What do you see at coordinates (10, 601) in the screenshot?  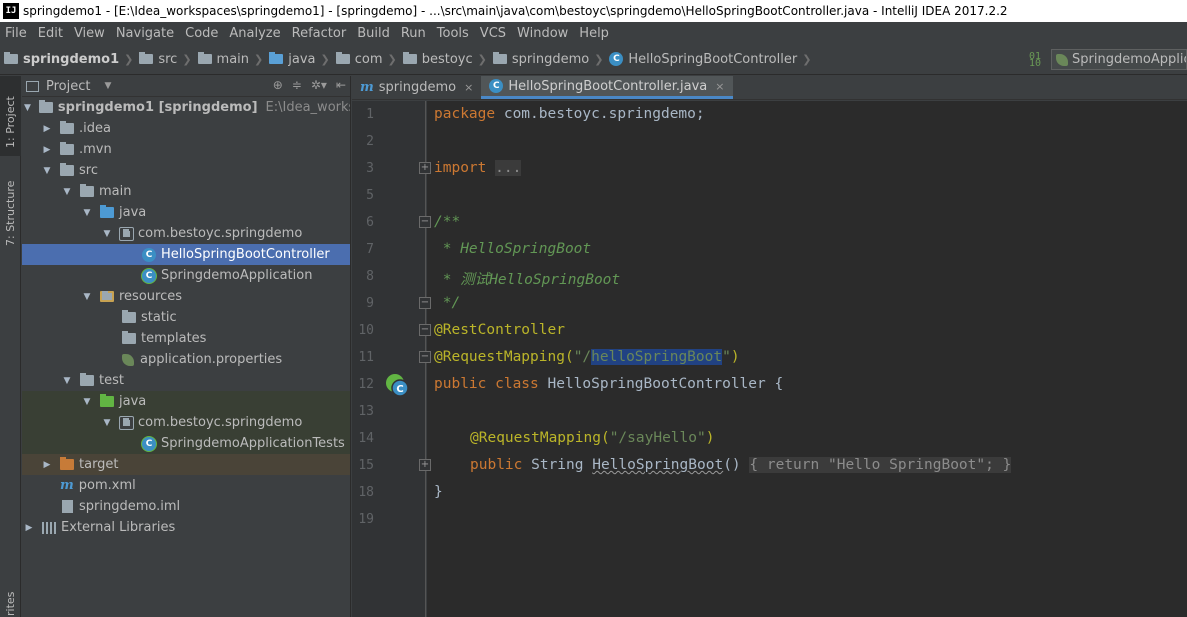 I see `tool-tab-favorites: rites` at bounding box center [10, 601].